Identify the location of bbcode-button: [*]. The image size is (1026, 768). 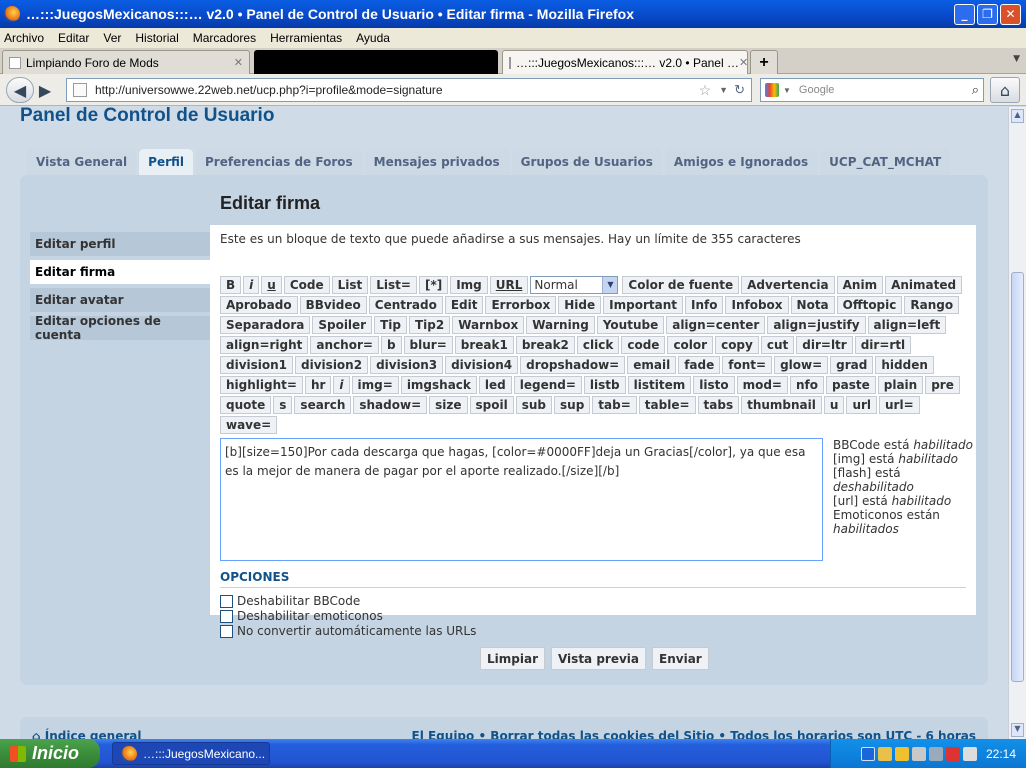
(433, 285).